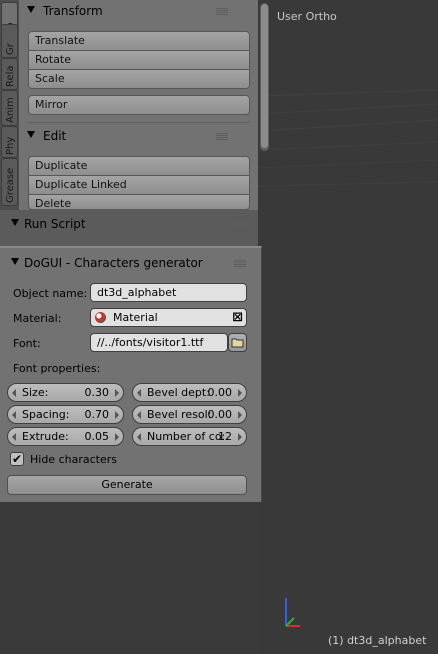 The image size is (438, 654). I want to click on duplicate-linked-button: Duplicate Linked, so click(139, 185).